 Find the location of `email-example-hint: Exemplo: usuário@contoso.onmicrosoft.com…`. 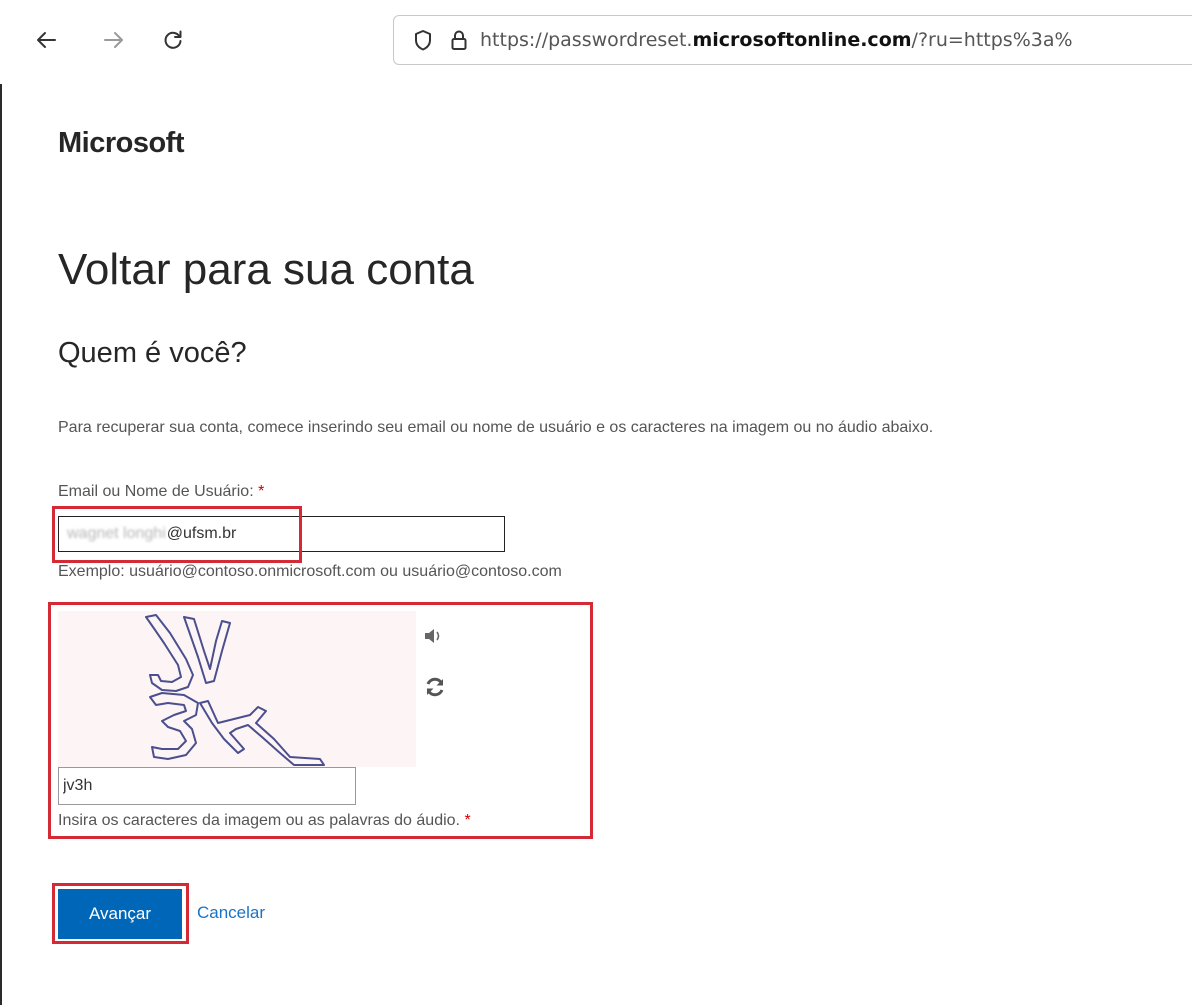

email-example-hint: Exemplo: usuário@contoso.onmicrosoft.com… is located at coordinates (310, 571).